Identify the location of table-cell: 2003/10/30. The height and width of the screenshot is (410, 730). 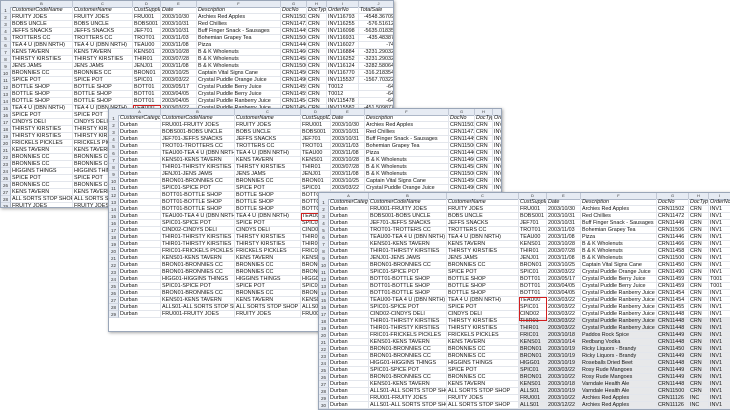
(564, 209).